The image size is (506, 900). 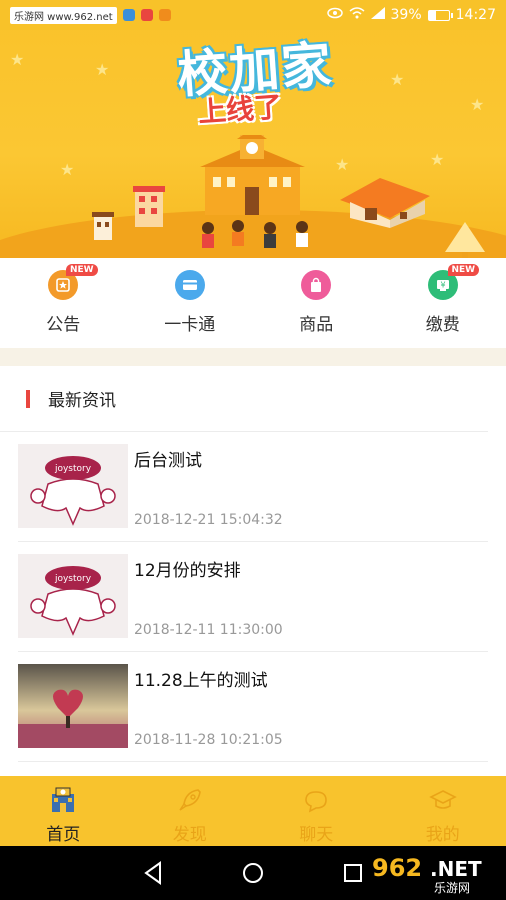 What do you see at coordinates (334, 15) in the screenshot?
I see `eye-icon` at bounding box center [334, 15].